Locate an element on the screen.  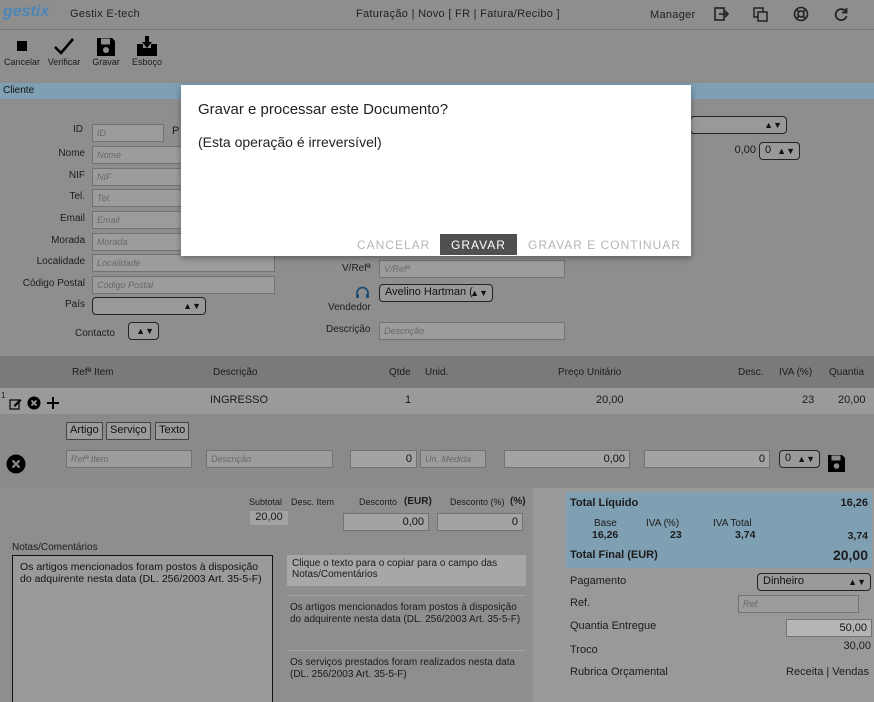
new-item-qty-input: 0 is located at coordinates (383, 459).